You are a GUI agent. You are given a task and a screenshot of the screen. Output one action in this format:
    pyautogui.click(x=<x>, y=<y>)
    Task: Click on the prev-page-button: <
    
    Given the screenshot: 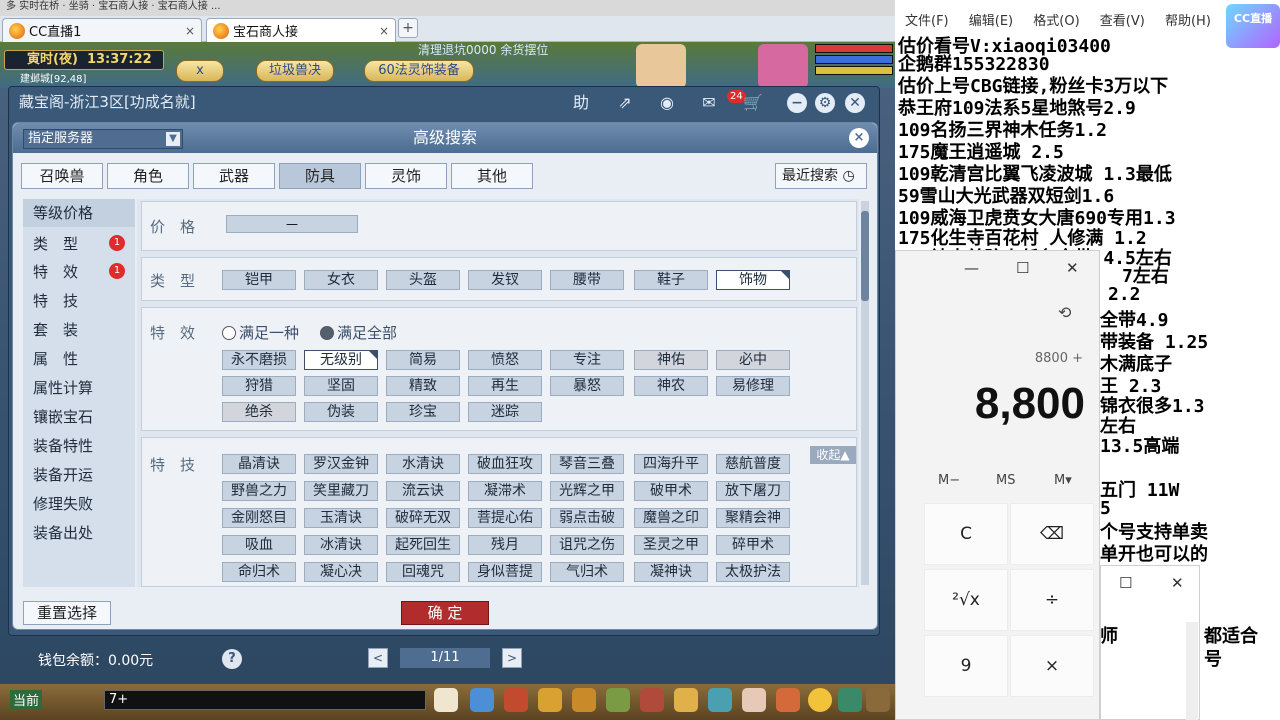 What is the action you would take?
    pyautogui.click(x=378, y=658)
    